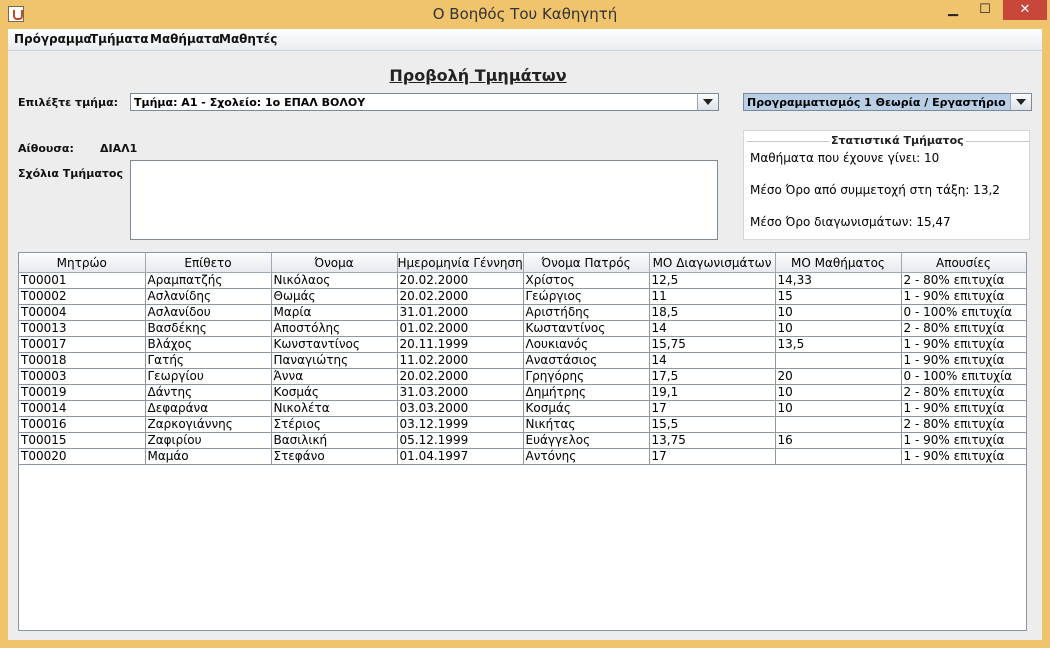  What do you see at coordinates (334, 280) in the screenshot?
I see `table-cell: Νικόλαος` at bounding box center [334, 280].